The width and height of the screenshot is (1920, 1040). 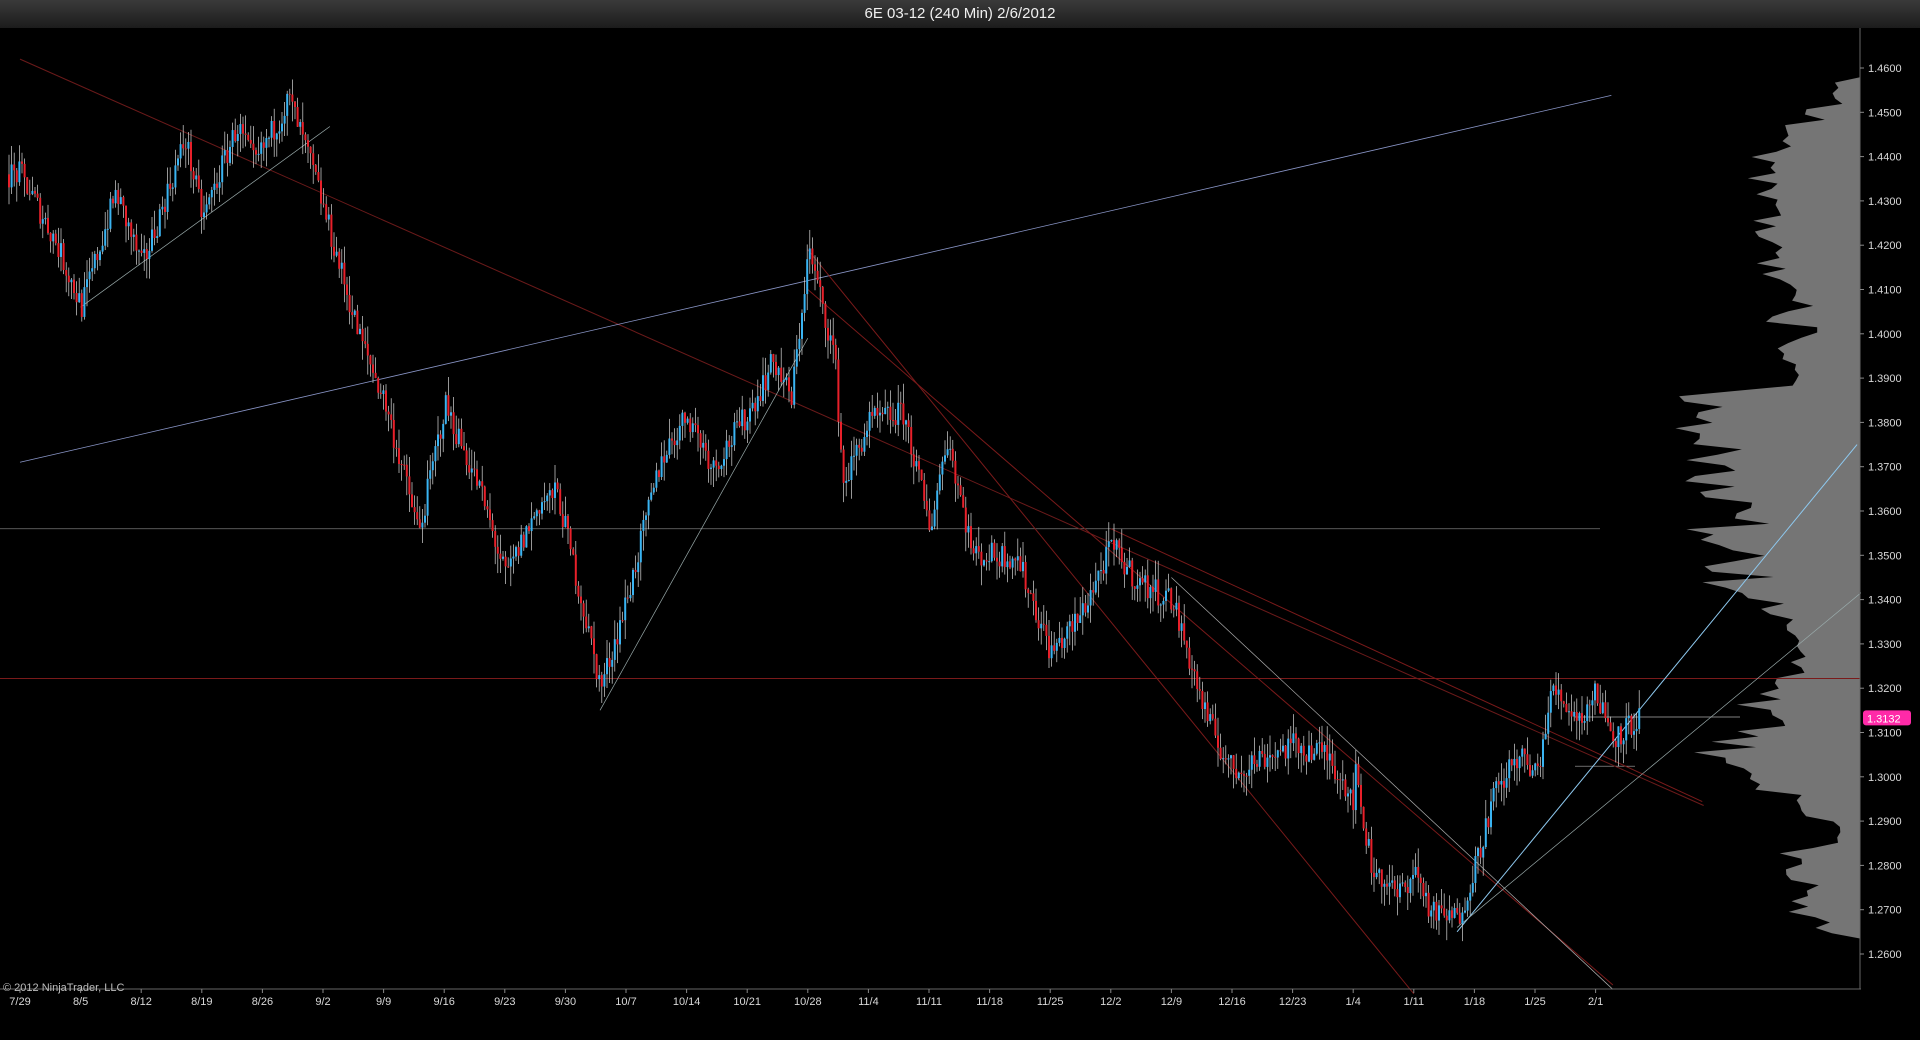 I want to click on x-tick-label: 10/14, so click(x=687, y=1002).